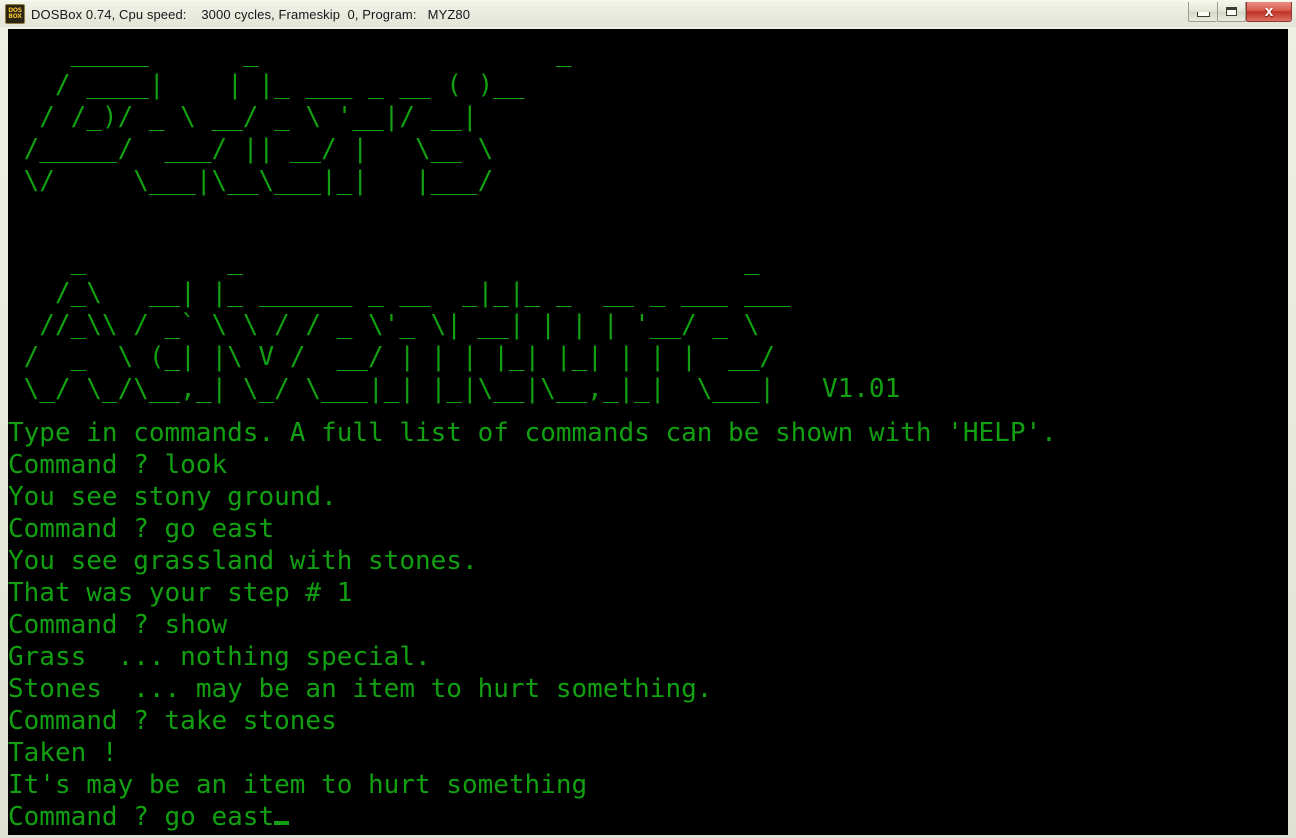 Image resolution: width=1296 pixels, height=838 pixels. I want to click on window-controls: x, so click(1240, 12).